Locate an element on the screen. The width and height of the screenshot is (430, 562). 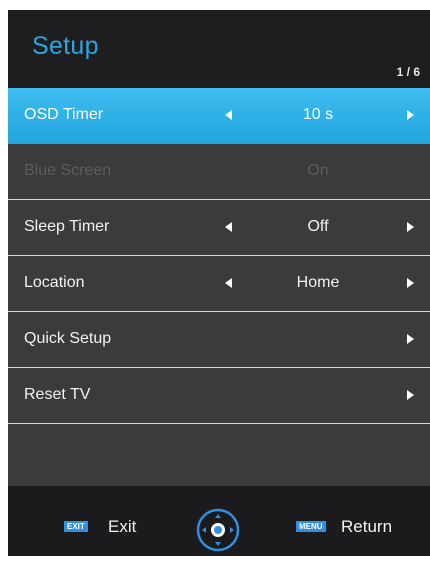
menu-item-sleep-timer: Sleep Timer Off is located at coordinates (219, 228).